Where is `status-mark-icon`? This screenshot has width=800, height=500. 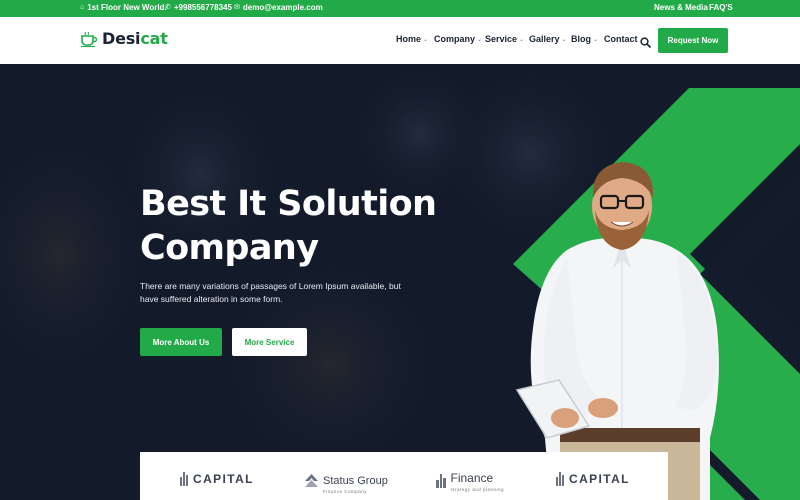
status-mark-icon is located at coordinates (311, 482).